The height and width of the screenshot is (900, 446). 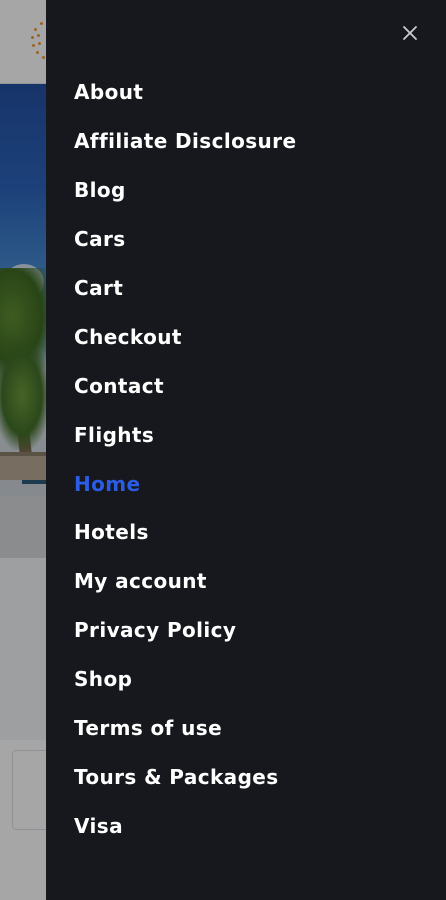 What do you see at coordinates (244, 679) in the screenshot?
I see `menu-item: Shop` at bounding box center [244, 679].